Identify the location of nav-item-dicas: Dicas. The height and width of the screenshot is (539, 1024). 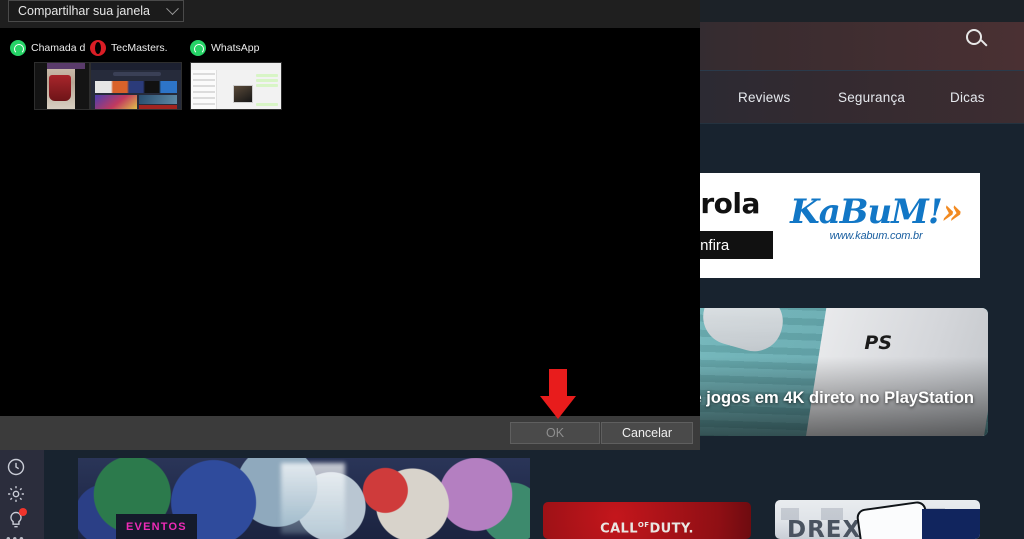
(967, 97).